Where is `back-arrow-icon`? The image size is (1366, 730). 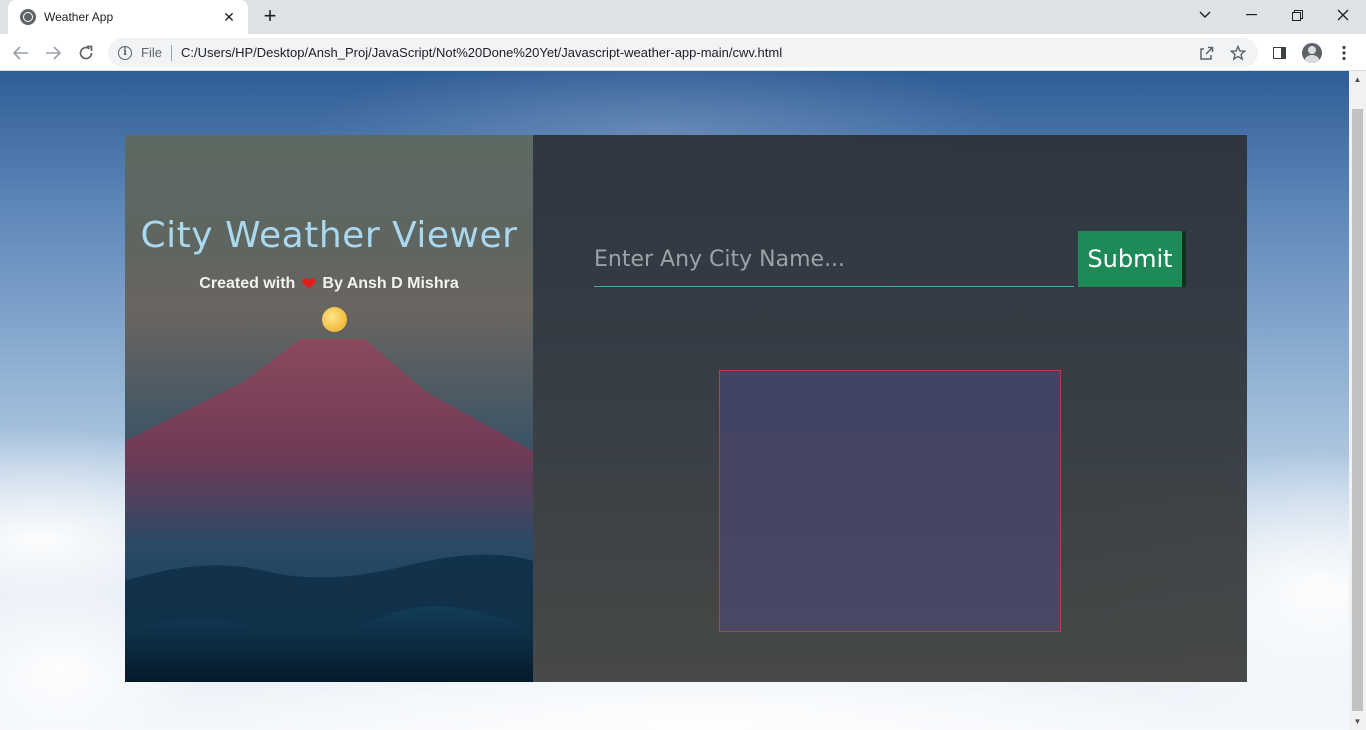
back-arrow-icon is located at coordinates (21, 53).